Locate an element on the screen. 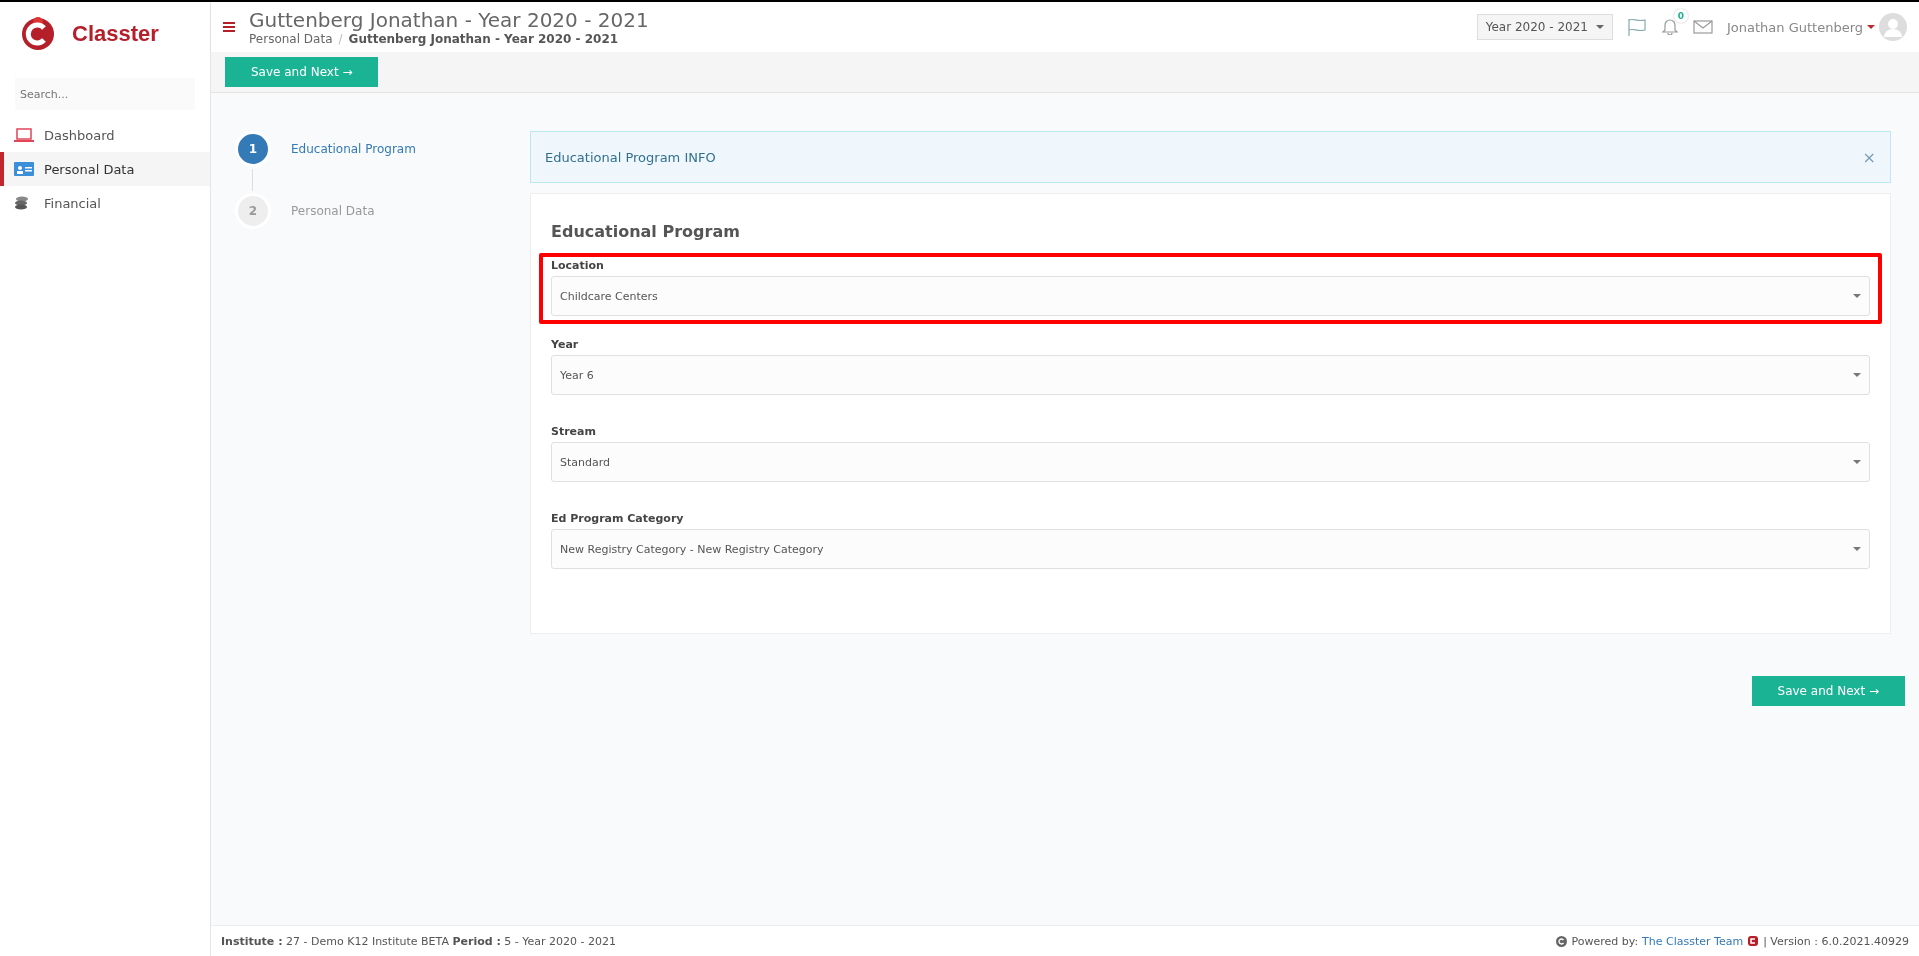 Image resolution: width=1919 pixels, height=956 pixels. wizard-step: 1 Educational Program is located at coordinates (360, 149).